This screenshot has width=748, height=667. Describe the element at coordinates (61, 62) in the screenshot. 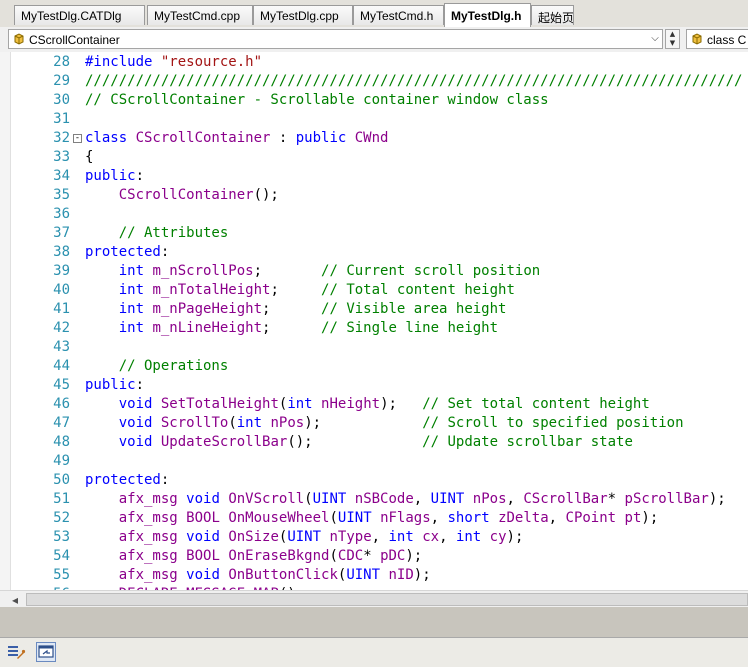

I see `line-number: 28` at that location.